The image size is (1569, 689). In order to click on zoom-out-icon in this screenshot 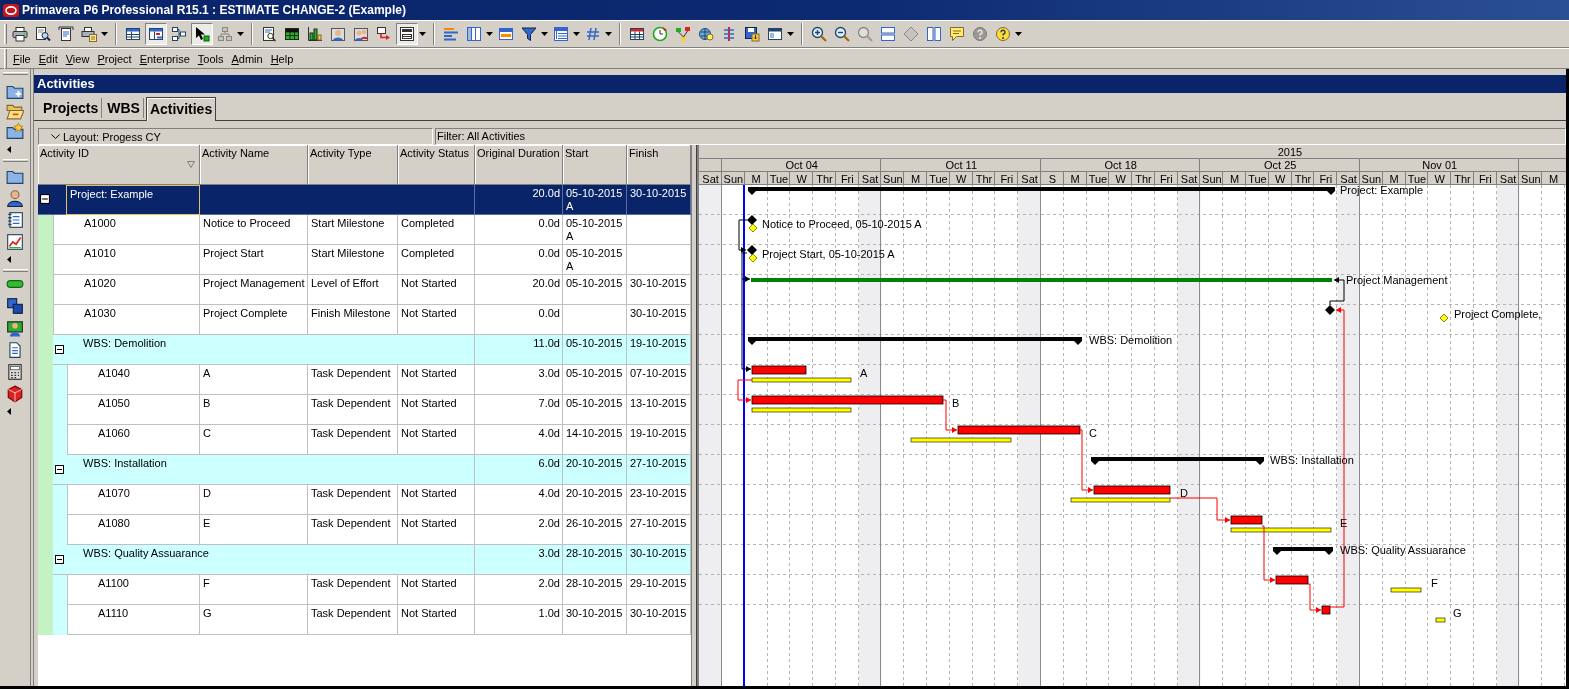, I will do `click(842, 34)`.